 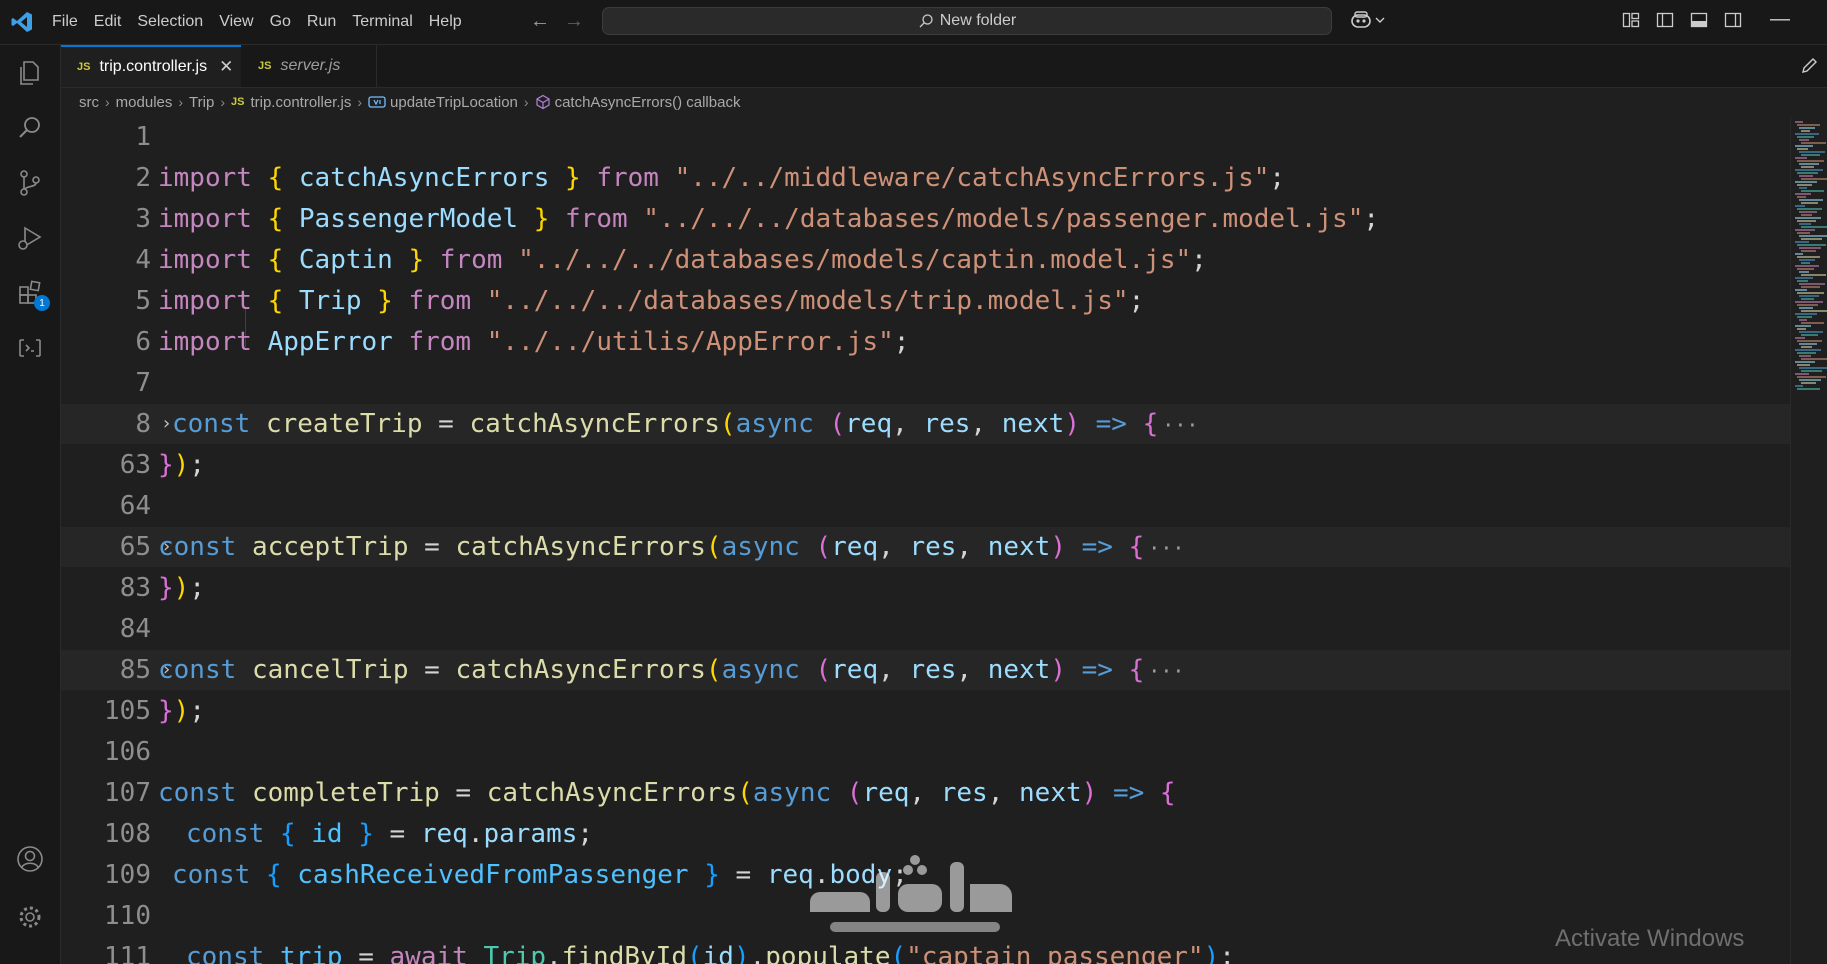 What do you see at coordinates (65, 22) in the screenshot?
I see `menu-file: File` at bounding box center [65, 22].